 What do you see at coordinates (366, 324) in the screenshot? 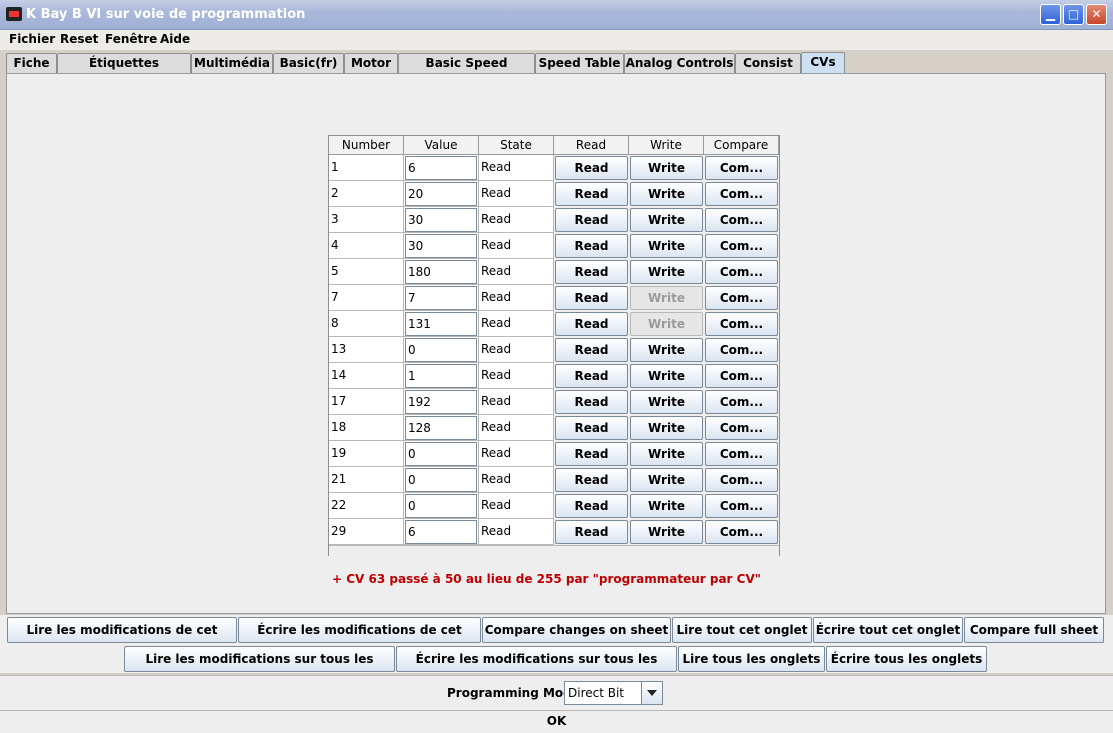
I see `cv-number: 8` at bounding box center [366, 324].